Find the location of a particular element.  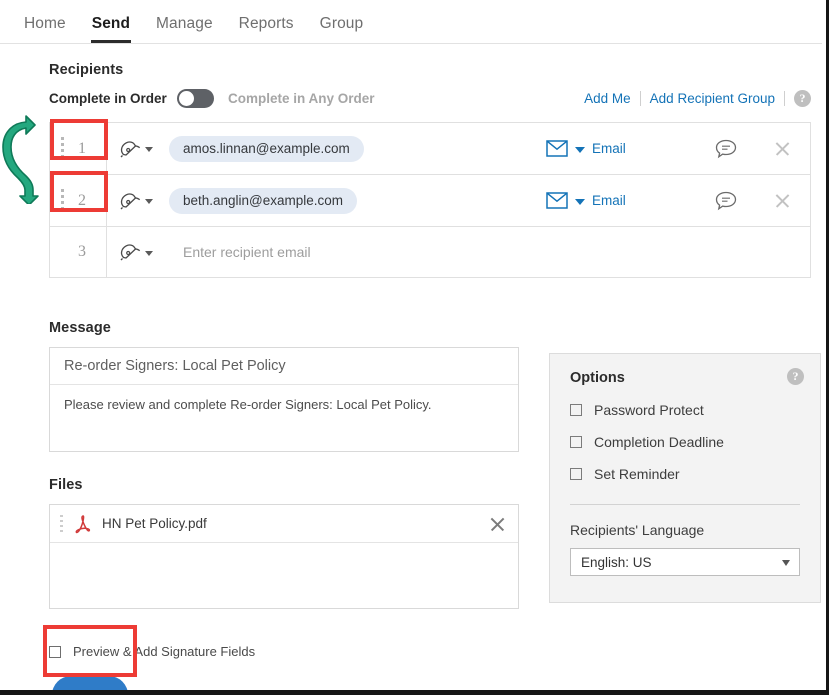

options-help-icon: ? is located at coordinates (795, 376).